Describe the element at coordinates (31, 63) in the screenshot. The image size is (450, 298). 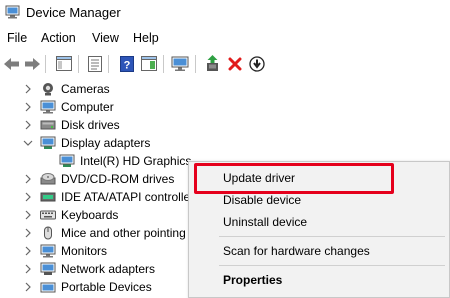
I see `forward-arrow-icon` at that location.